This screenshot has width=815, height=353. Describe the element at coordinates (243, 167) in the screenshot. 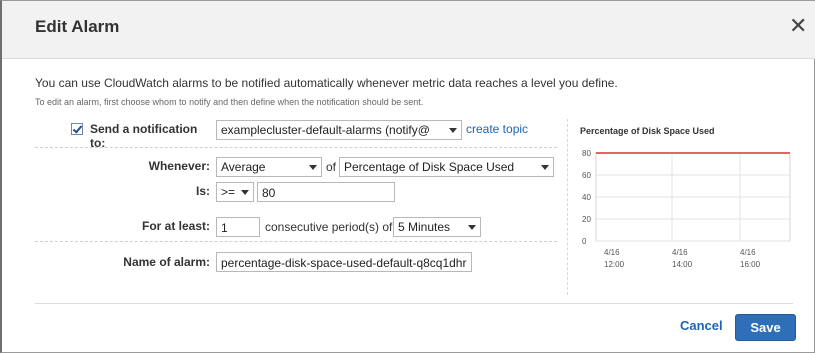

I see `statistic-value: Average` at that location.